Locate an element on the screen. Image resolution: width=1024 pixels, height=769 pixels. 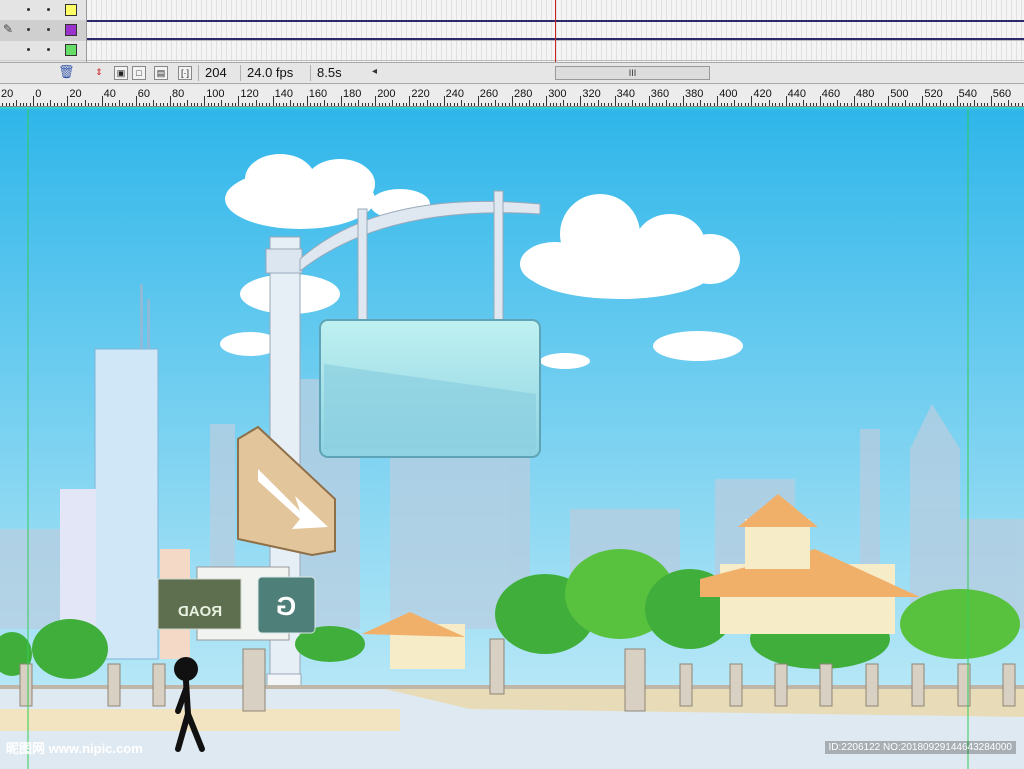
playhead is located at coordinates (555, 31).